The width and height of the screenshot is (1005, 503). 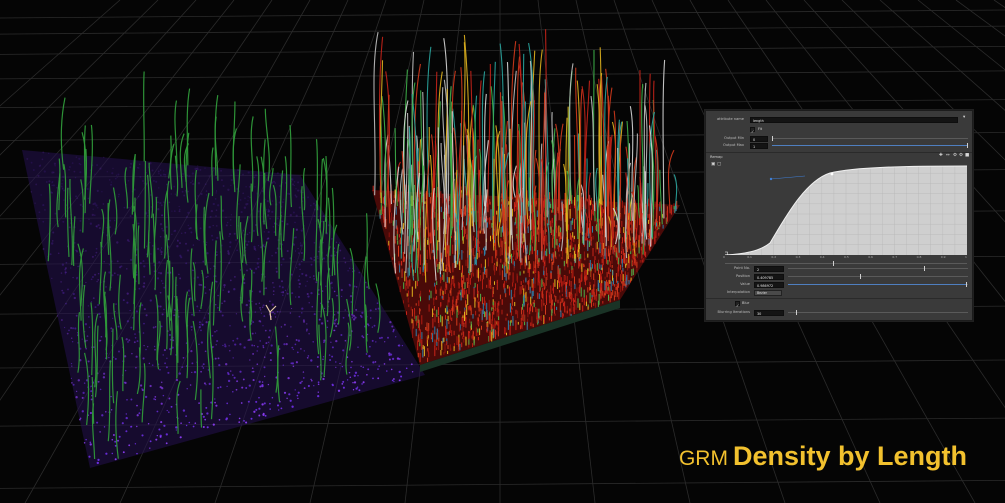 I want to click on blurring-iterations-row: Blurring Iterations 30, so click(x=839, y=312).